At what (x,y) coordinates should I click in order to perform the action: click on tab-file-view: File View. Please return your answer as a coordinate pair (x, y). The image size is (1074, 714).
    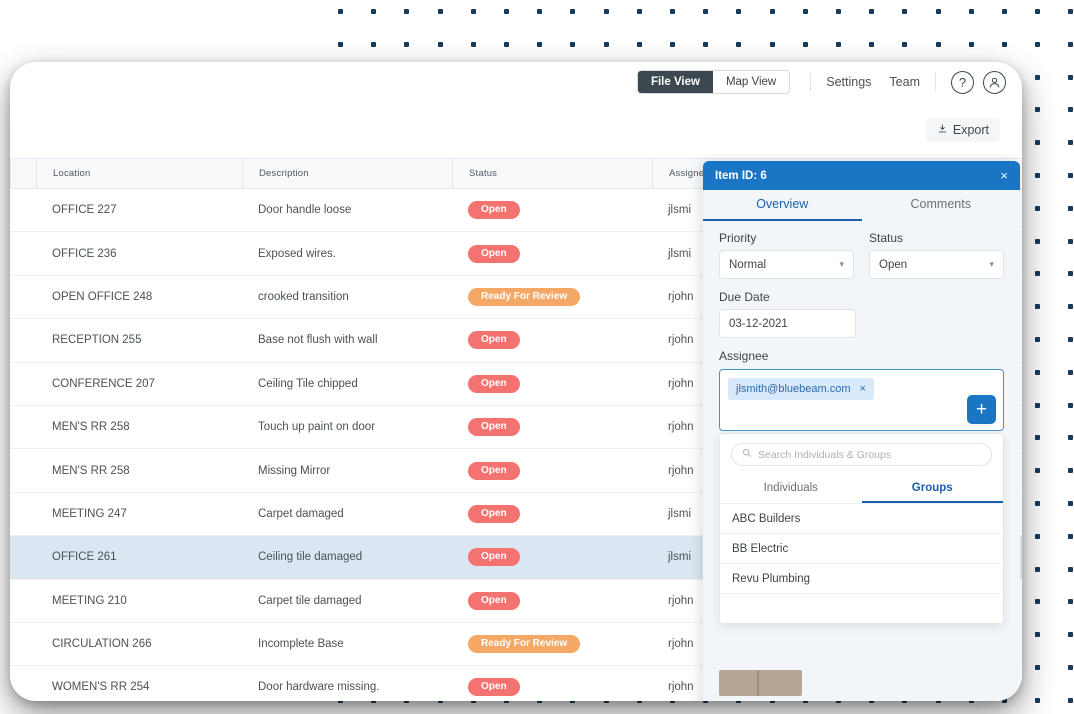
    Looking at the image, I should click on (675, 82).